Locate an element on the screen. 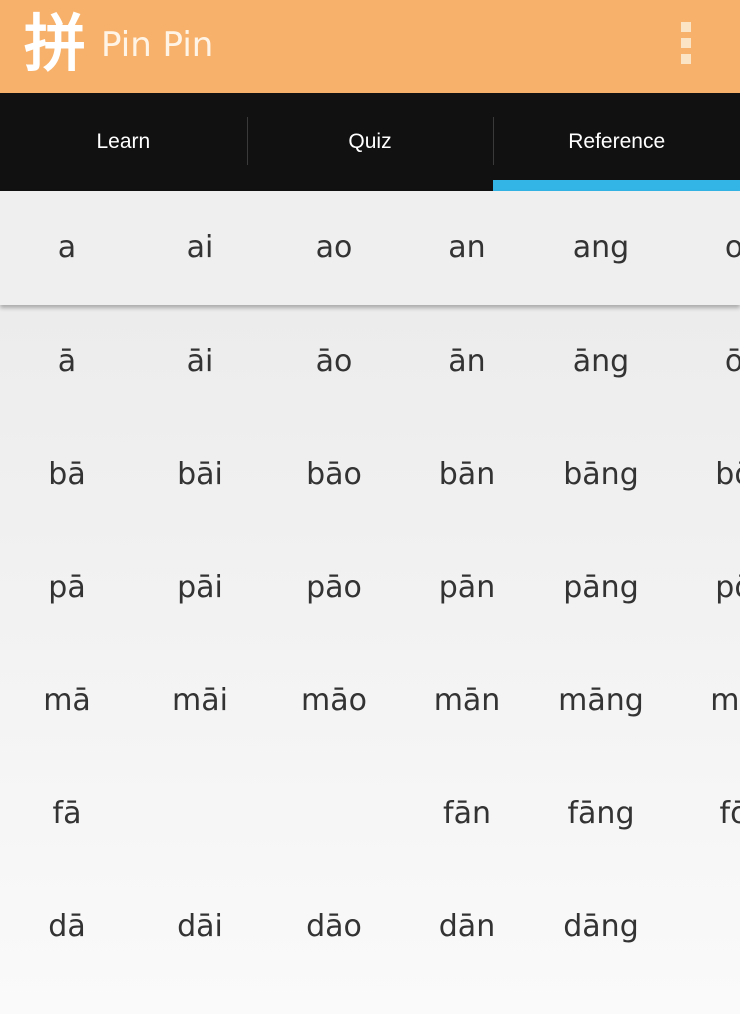 Image resolution: width=740 pixels, height=1014 pixels. header-row: a ai ao an ang o is located at coordinates (370, 247).